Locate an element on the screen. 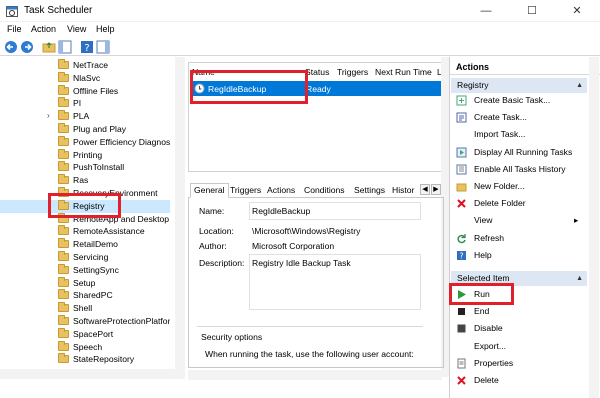 The height and width of the screenshot is (398, 600). tree-item: StateRepository is located at coordinates (85, 359).